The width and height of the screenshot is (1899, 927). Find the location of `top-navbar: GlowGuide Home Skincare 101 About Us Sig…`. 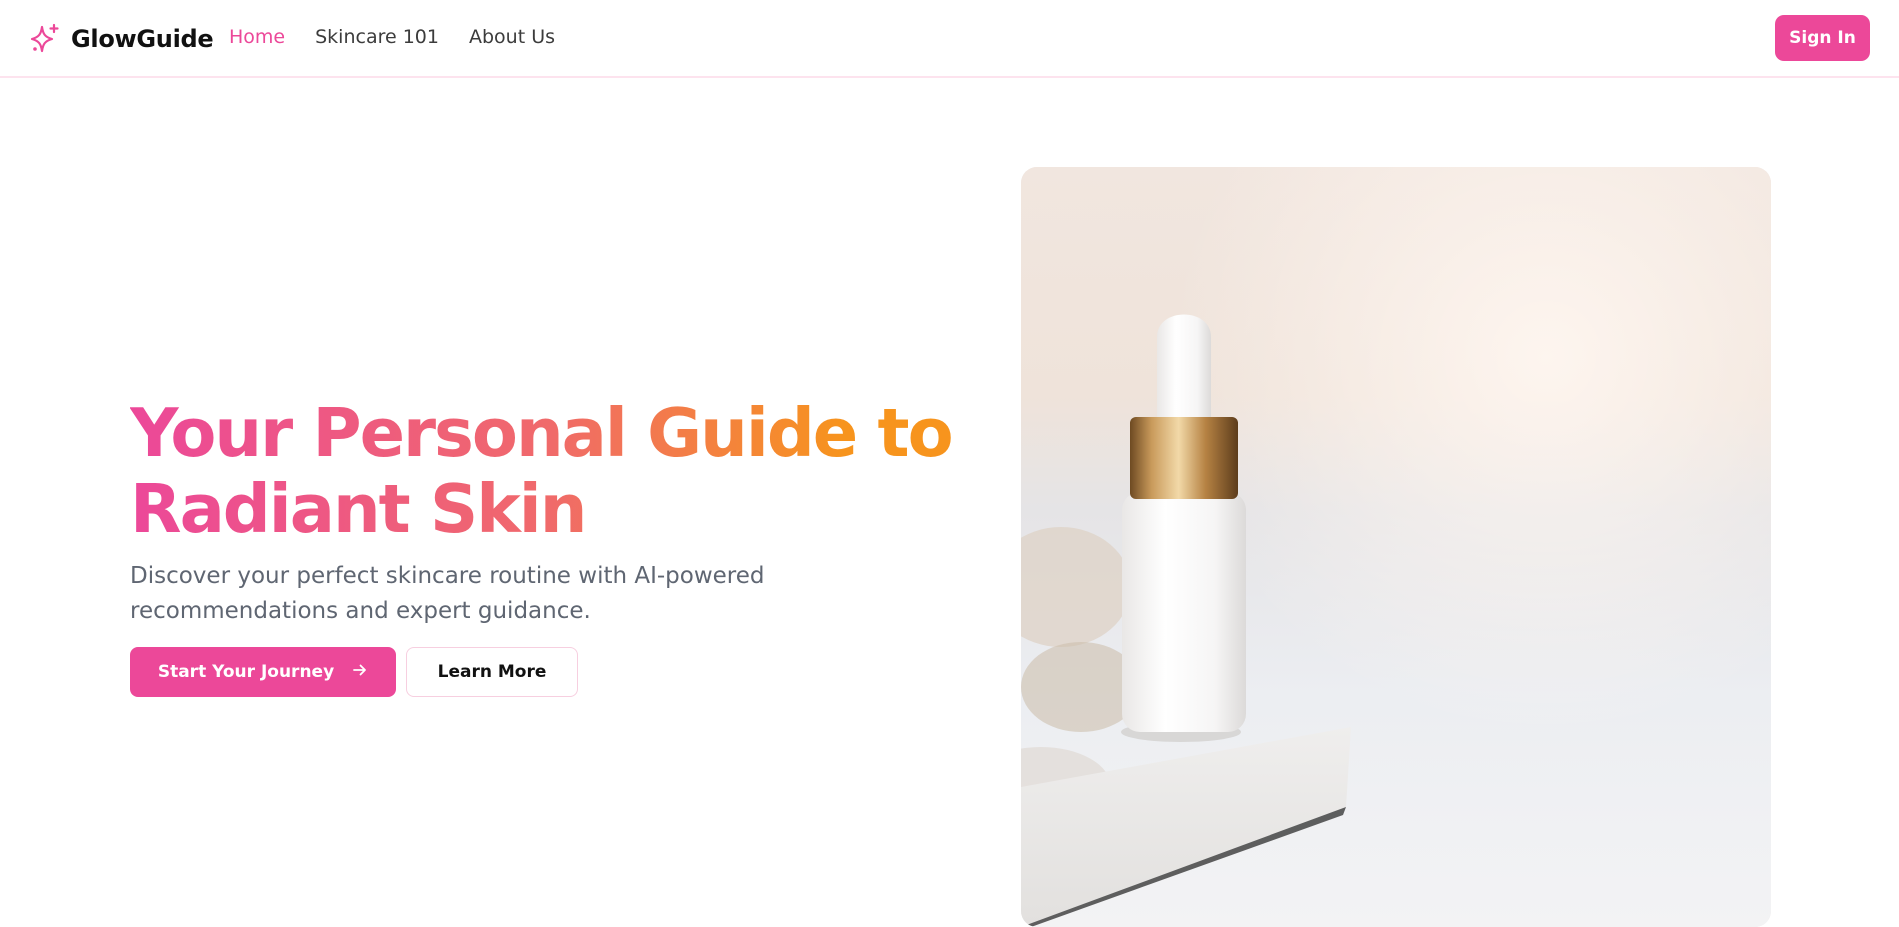

top-navbar: GlowGuide Home Skincare 101 About Us Sig… is located at coordinates (949, 39).